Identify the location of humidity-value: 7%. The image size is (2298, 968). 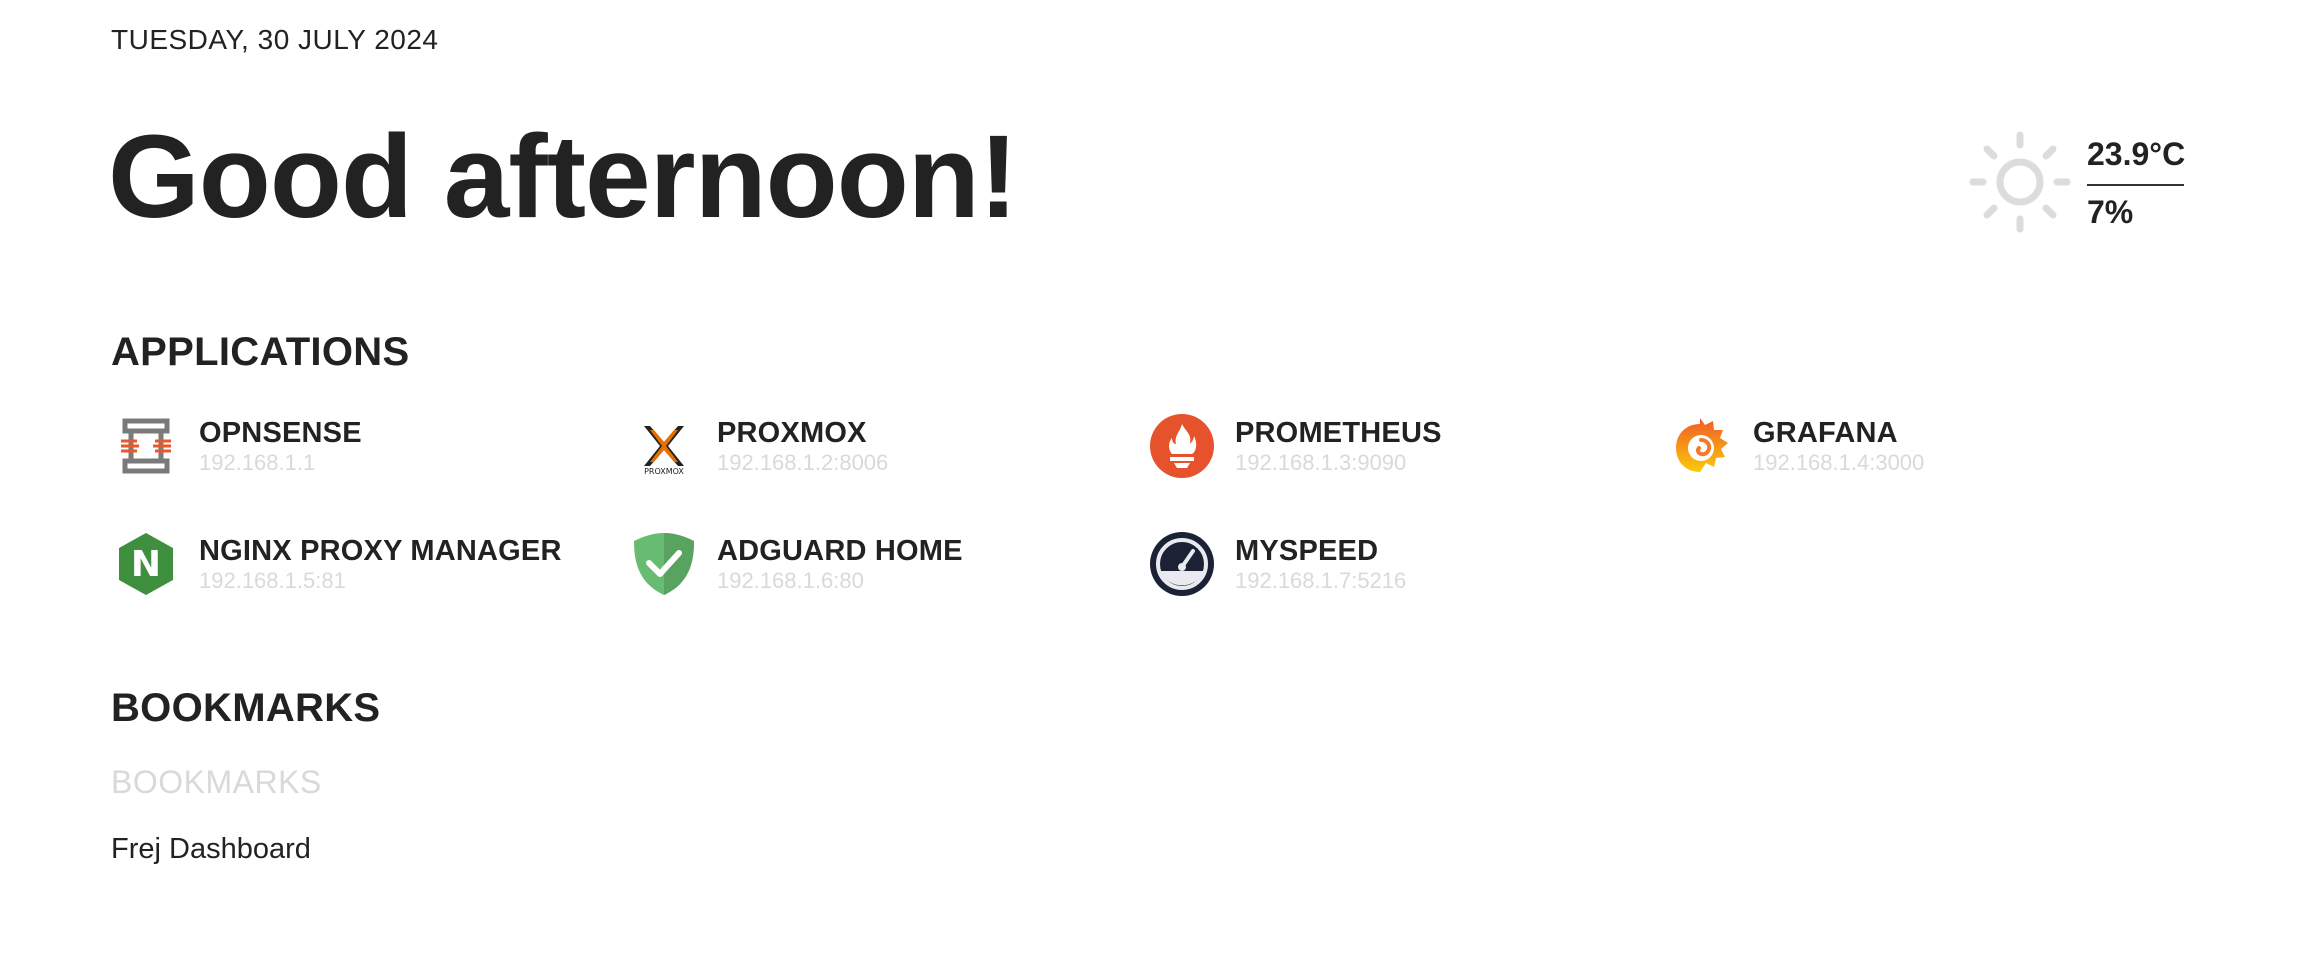
(2110, 212).